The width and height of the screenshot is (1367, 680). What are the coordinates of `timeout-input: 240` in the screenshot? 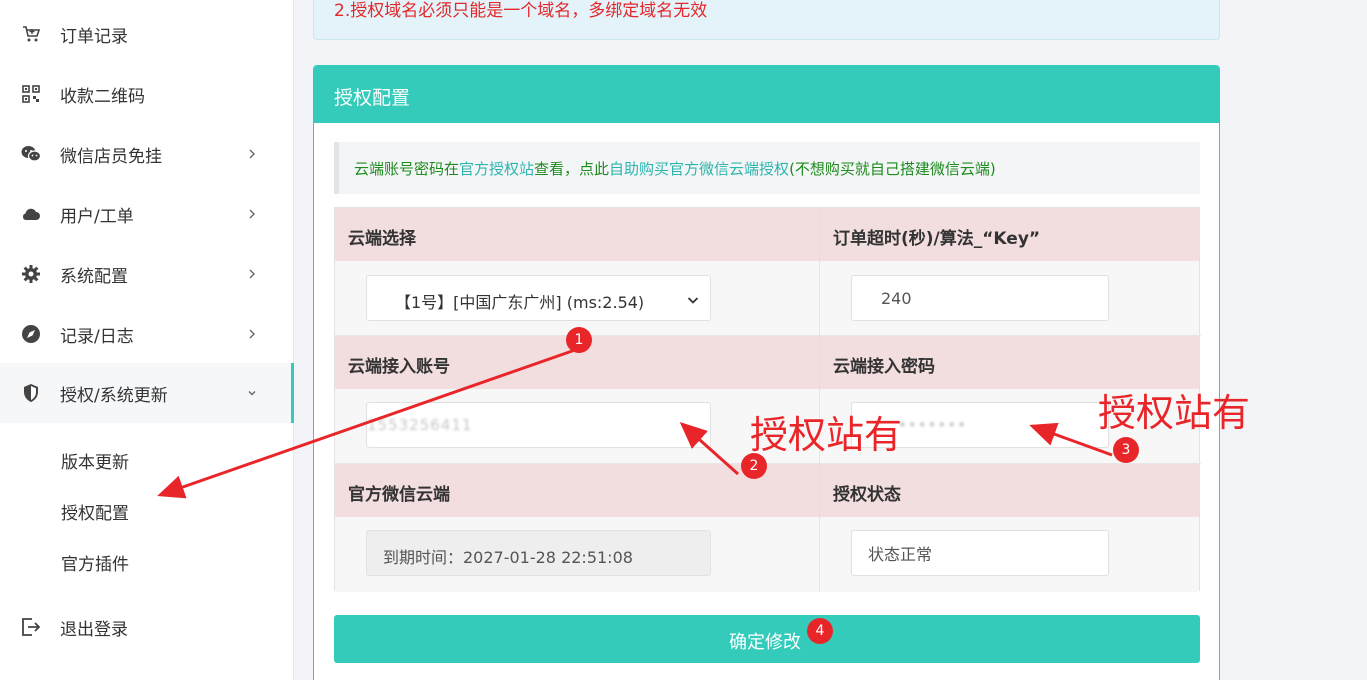 It's located at (980, 298).